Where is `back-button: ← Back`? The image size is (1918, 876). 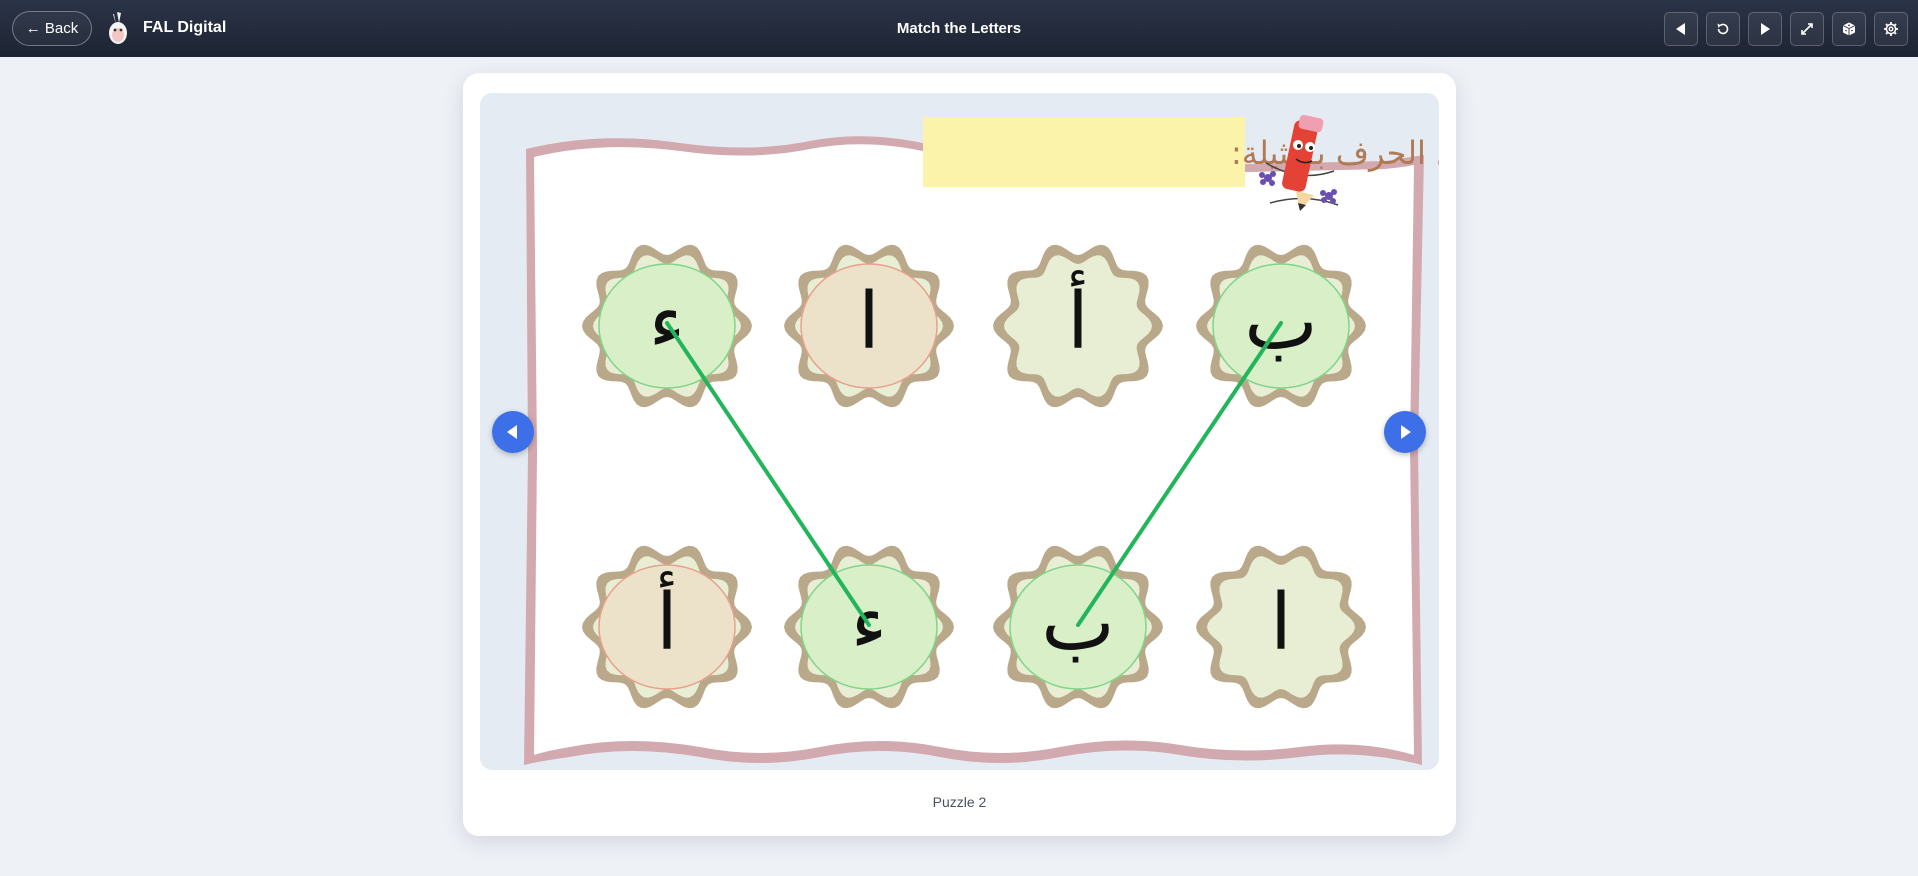
back-button: ← Back is located at coordinates (52, 28).